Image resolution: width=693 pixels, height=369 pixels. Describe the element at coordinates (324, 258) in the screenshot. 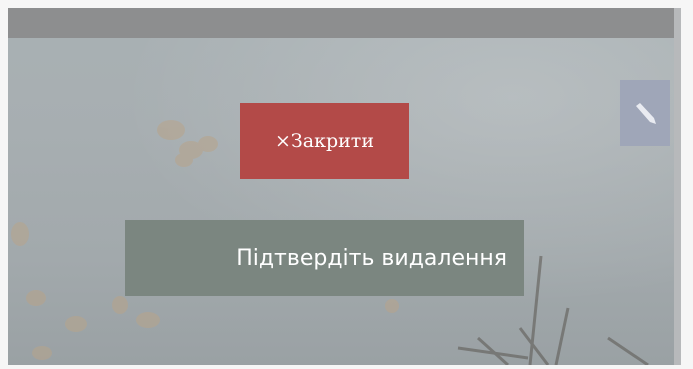

I see `confirm-delete-message: Підтвердіть видалення` at that location.